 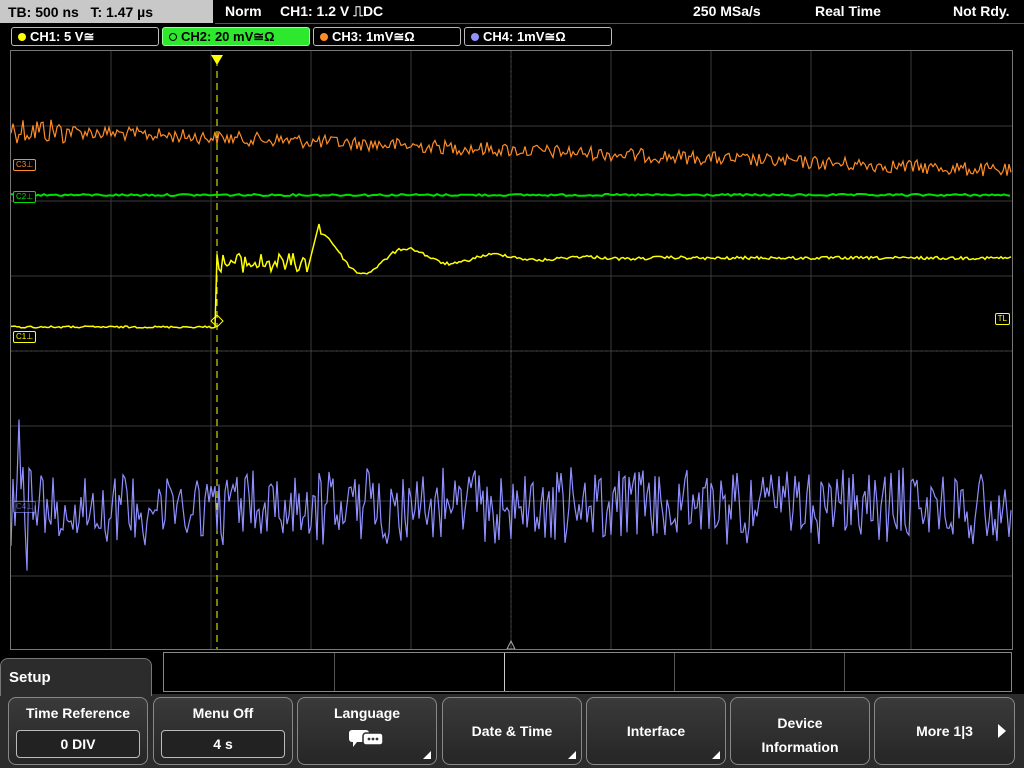 I want to click on more-softkey: More 1|3, so click(x=944, y=731).